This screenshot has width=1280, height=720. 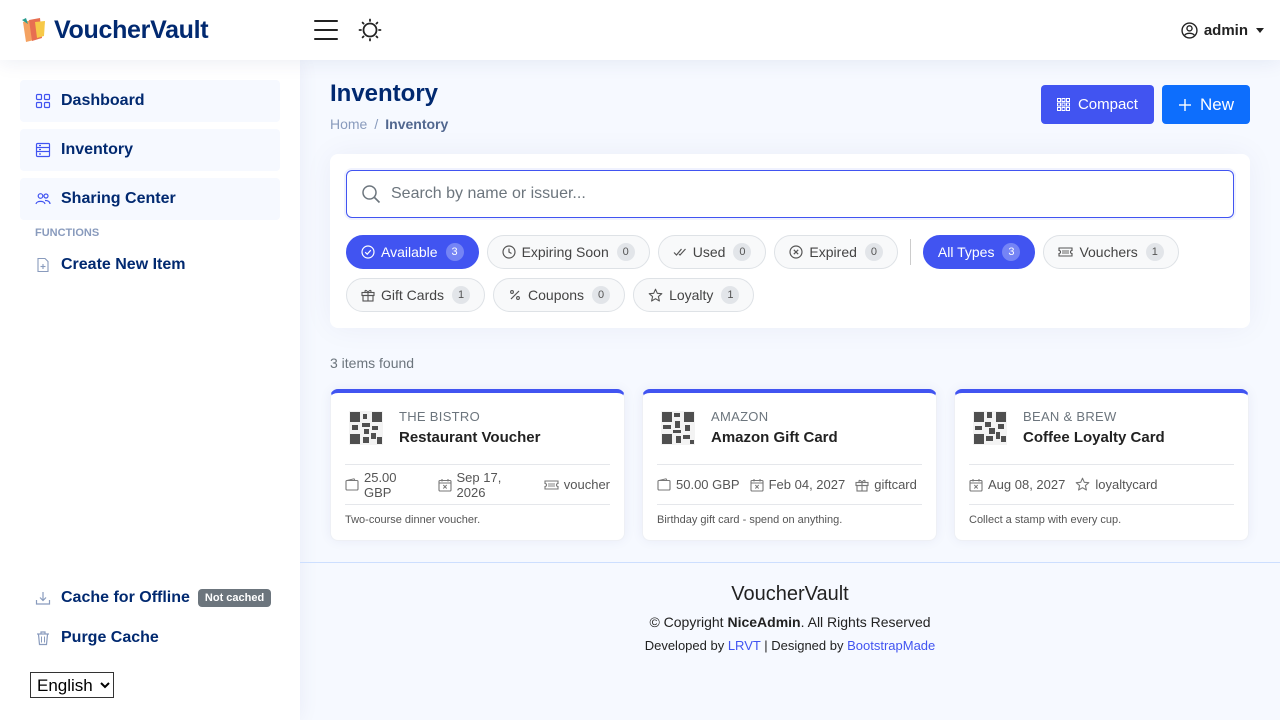 I want to click on item-value-text: 50.00 GBP, so click(x=708, y=484).